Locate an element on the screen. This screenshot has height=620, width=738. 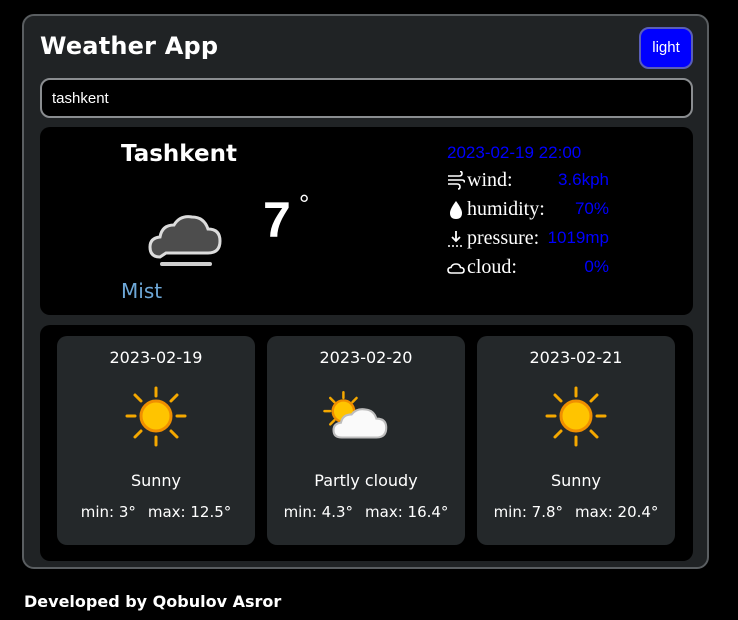
forecast-minmax: min: 7.8° max: 20.4° is located at coordinates (576, 512).